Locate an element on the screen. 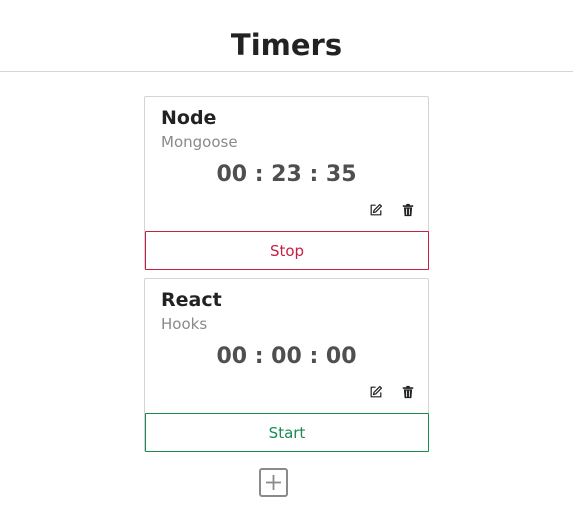 This screenshot has width=573, height=515. add-timer-button is located at coordinates (273, 482).